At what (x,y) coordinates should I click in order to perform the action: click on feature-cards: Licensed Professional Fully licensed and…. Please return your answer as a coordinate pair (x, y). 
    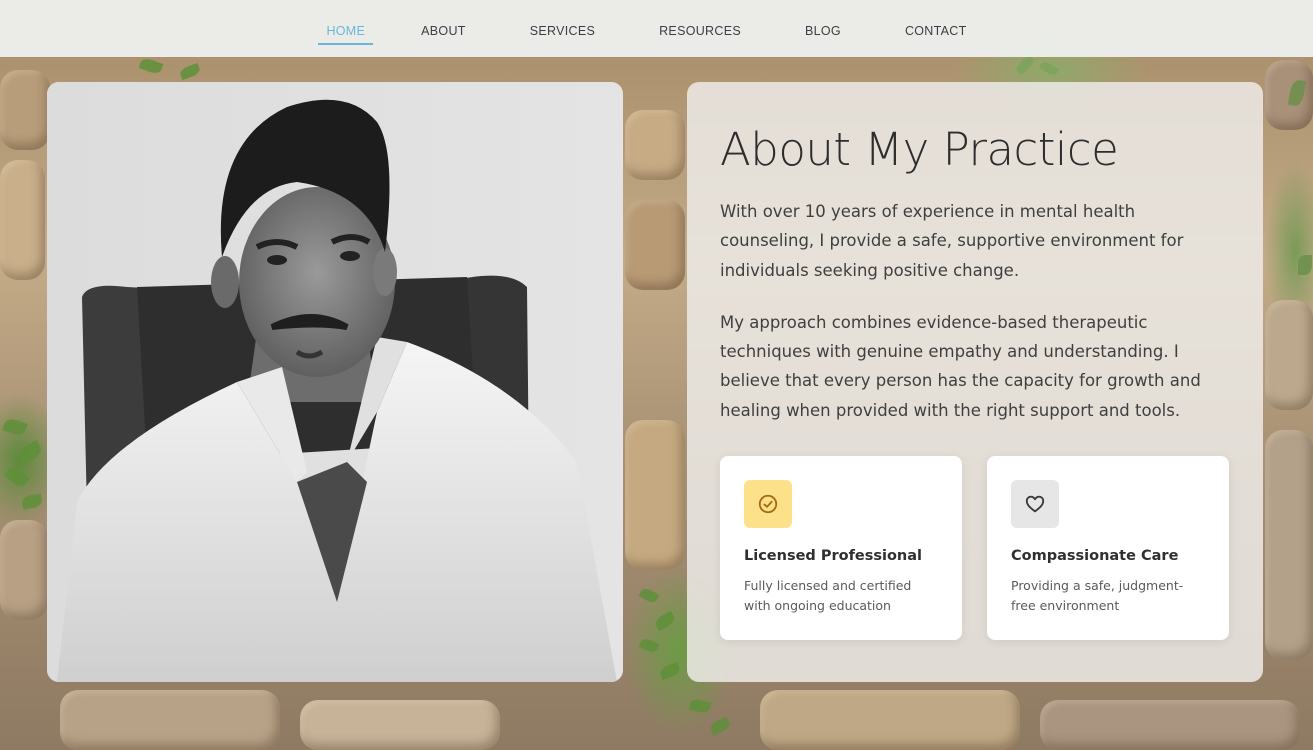
    Looking at the image, I should click on (974, 548).